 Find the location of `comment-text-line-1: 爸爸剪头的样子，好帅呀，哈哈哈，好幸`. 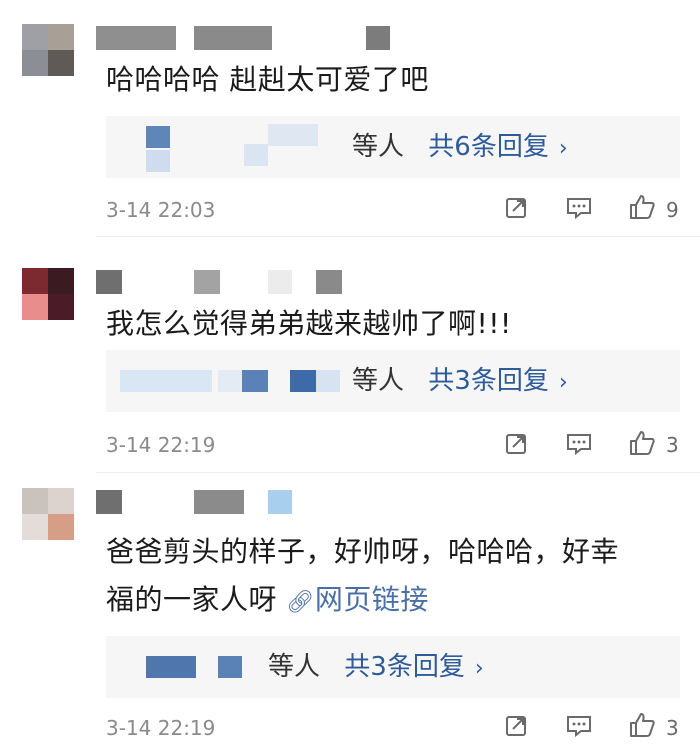

comment-text-line-1: 爸爸剪头的样子，好帅呀，哈哈哈，好幸 is located at coordinates (363, 551).